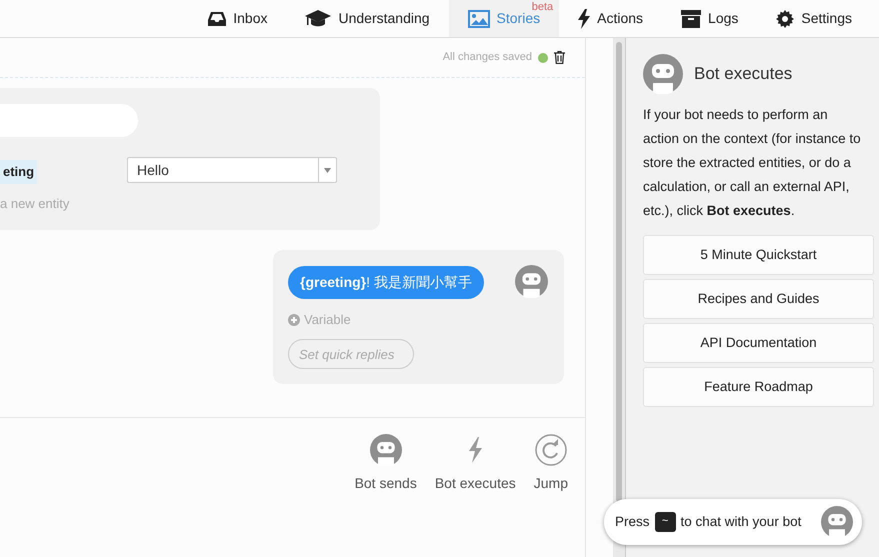  What do you see at coordinates (543, 7) in the screenshot?
I see `beta-label: beta` at bounding box center [543, 7].